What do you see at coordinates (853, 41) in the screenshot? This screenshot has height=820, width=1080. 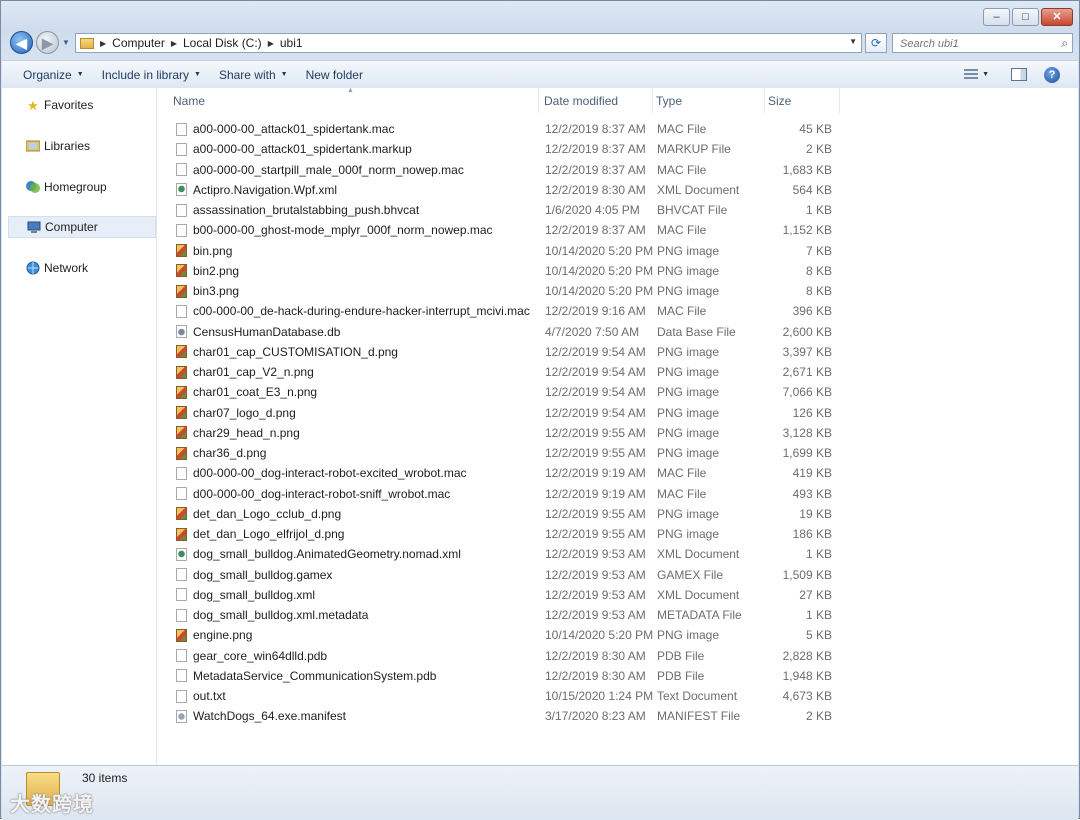 I see `address-dropdown-icon: ▼` at bounding box center [853, 41].